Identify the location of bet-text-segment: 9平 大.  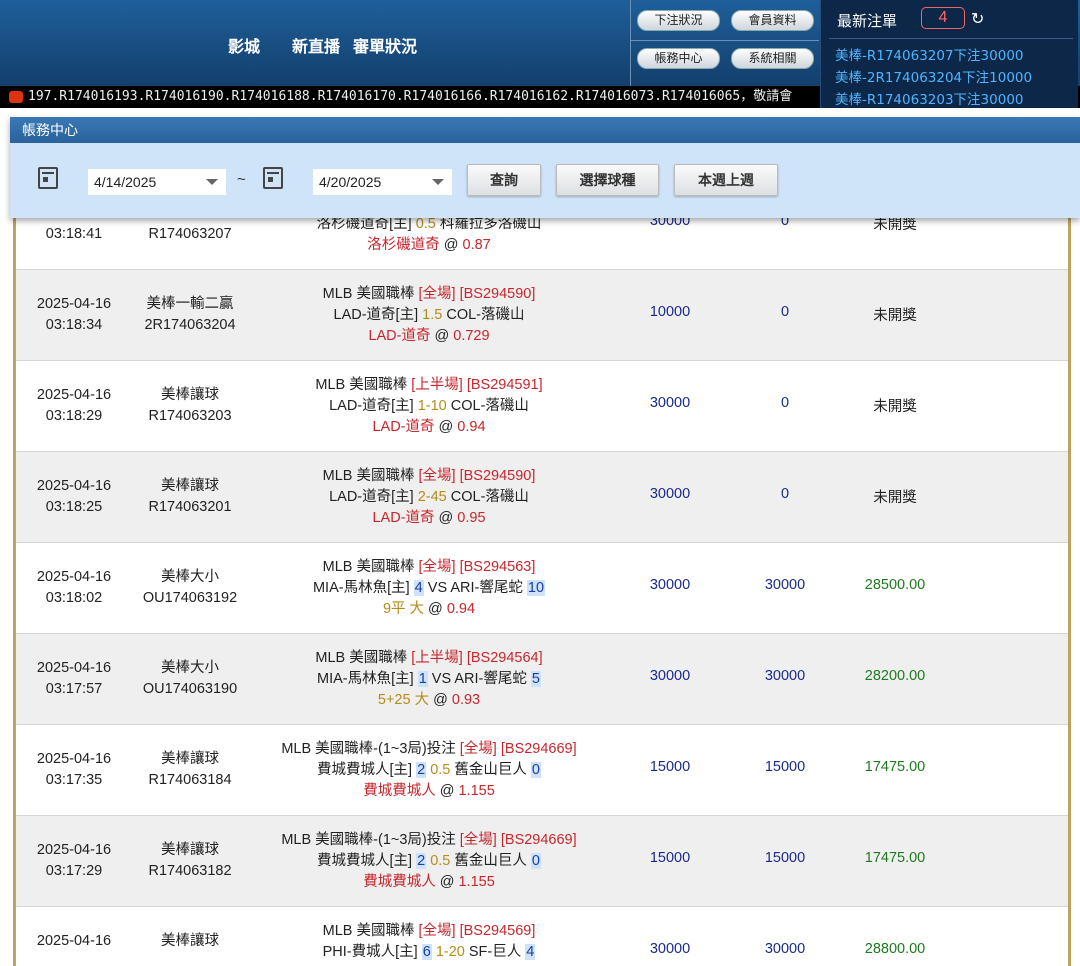
(403, 609).